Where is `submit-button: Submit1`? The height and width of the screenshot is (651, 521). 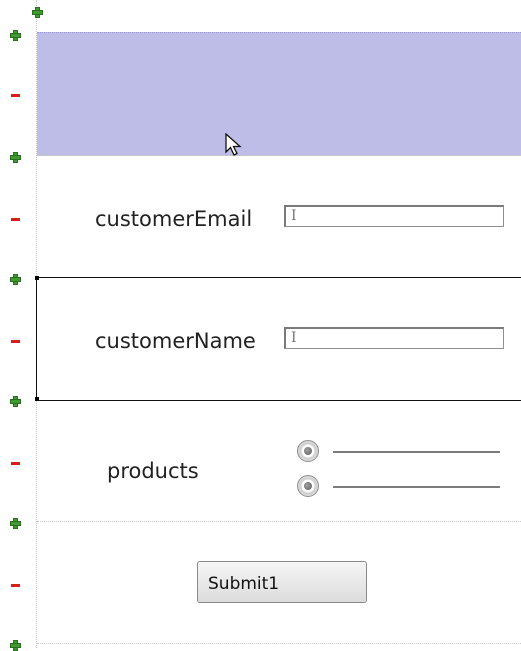
submit-button: Submit1 is located at coordinates (282, 582).